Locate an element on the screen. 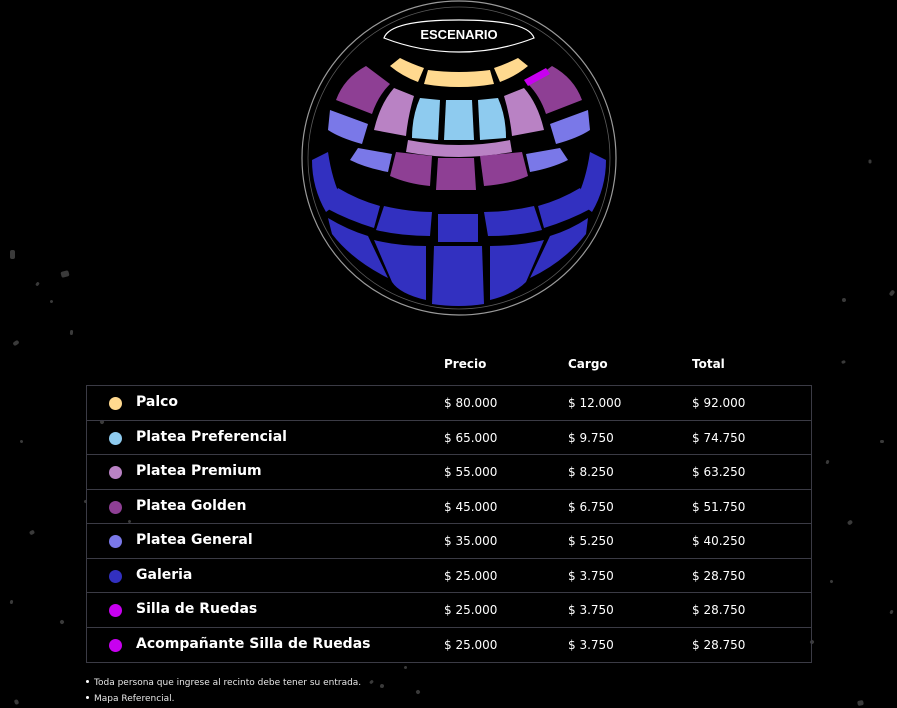  price-row: Platea Premium $ 55.000 $ 8.250 $ 63.250 is located at coordinates (449, 472).